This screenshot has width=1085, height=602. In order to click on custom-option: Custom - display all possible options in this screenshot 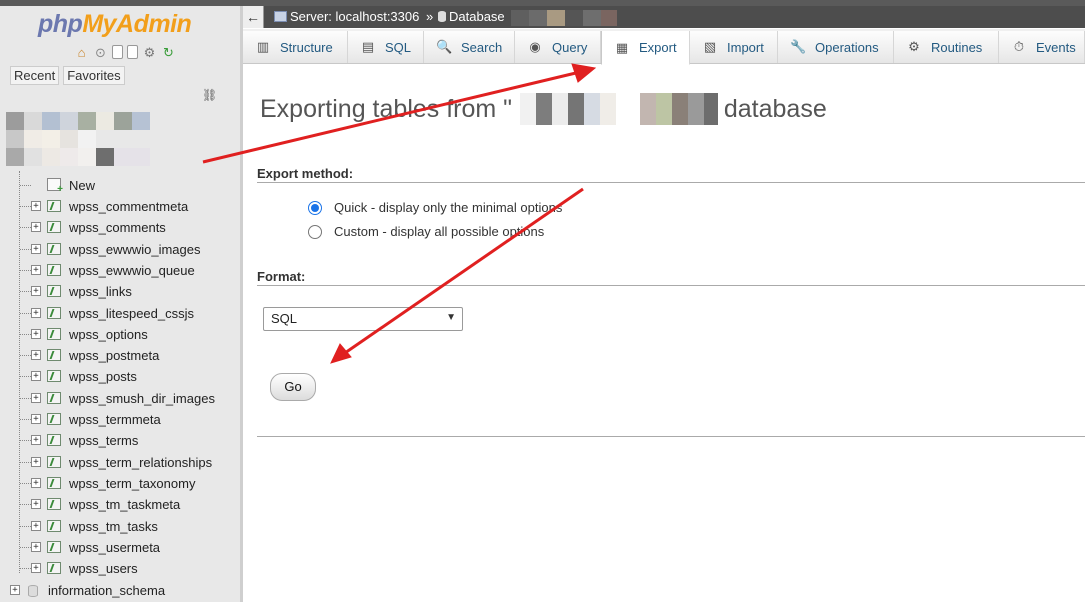, I will do `click(426, 231)`.